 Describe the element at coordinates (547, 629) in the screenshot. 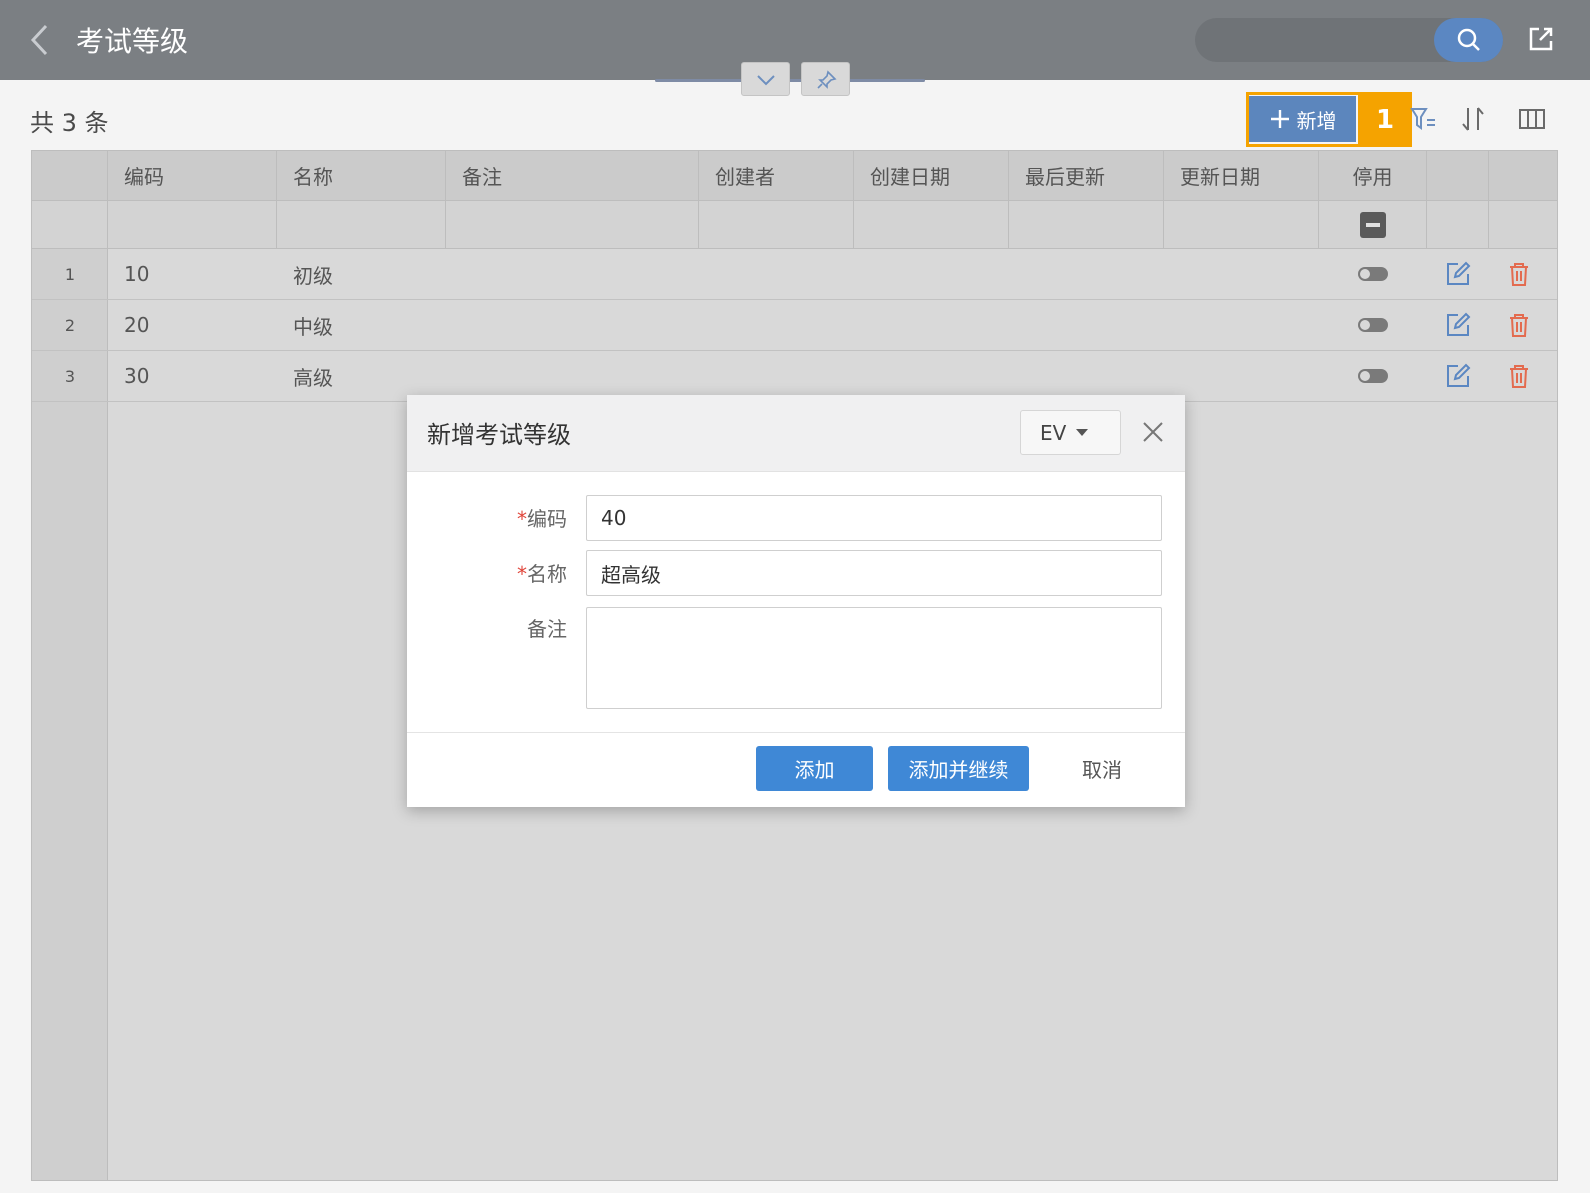

I see `note-label: 备注` at that location.